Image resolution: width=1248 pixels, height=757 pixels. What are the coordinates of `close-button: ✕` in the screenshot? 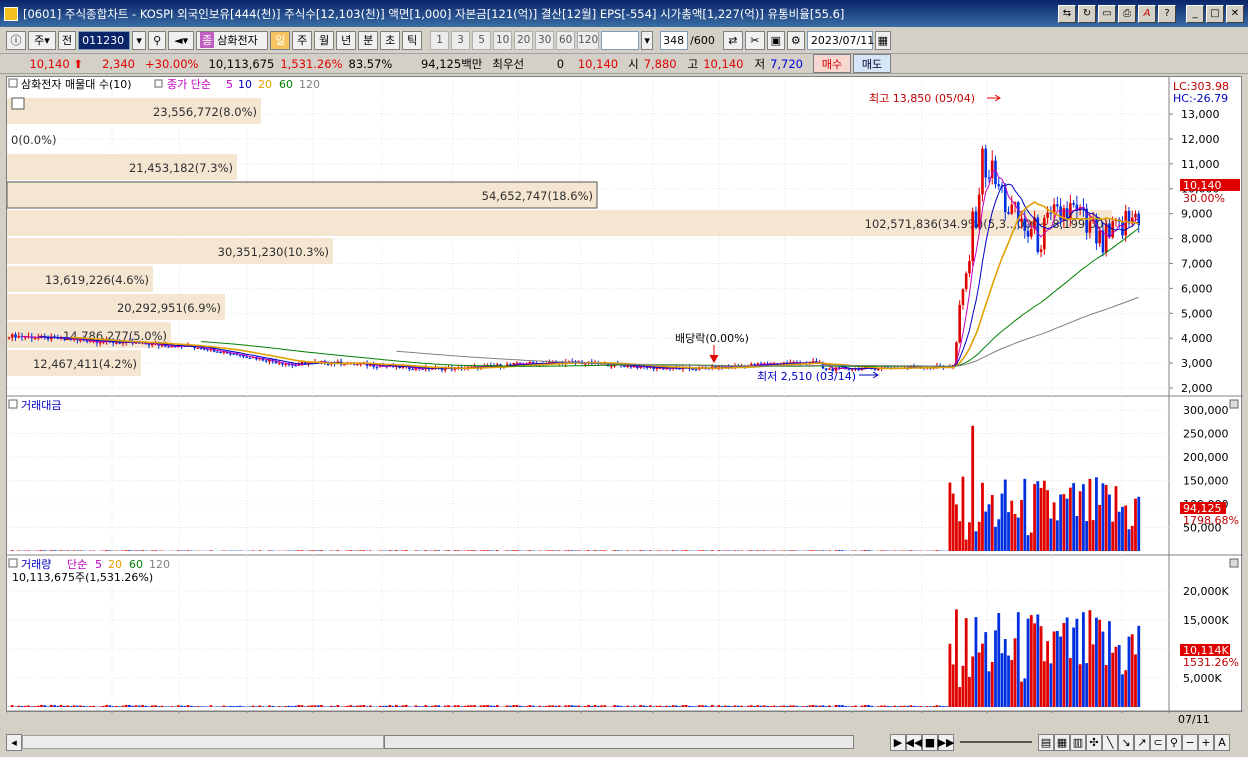 It's located at (1235, 13).